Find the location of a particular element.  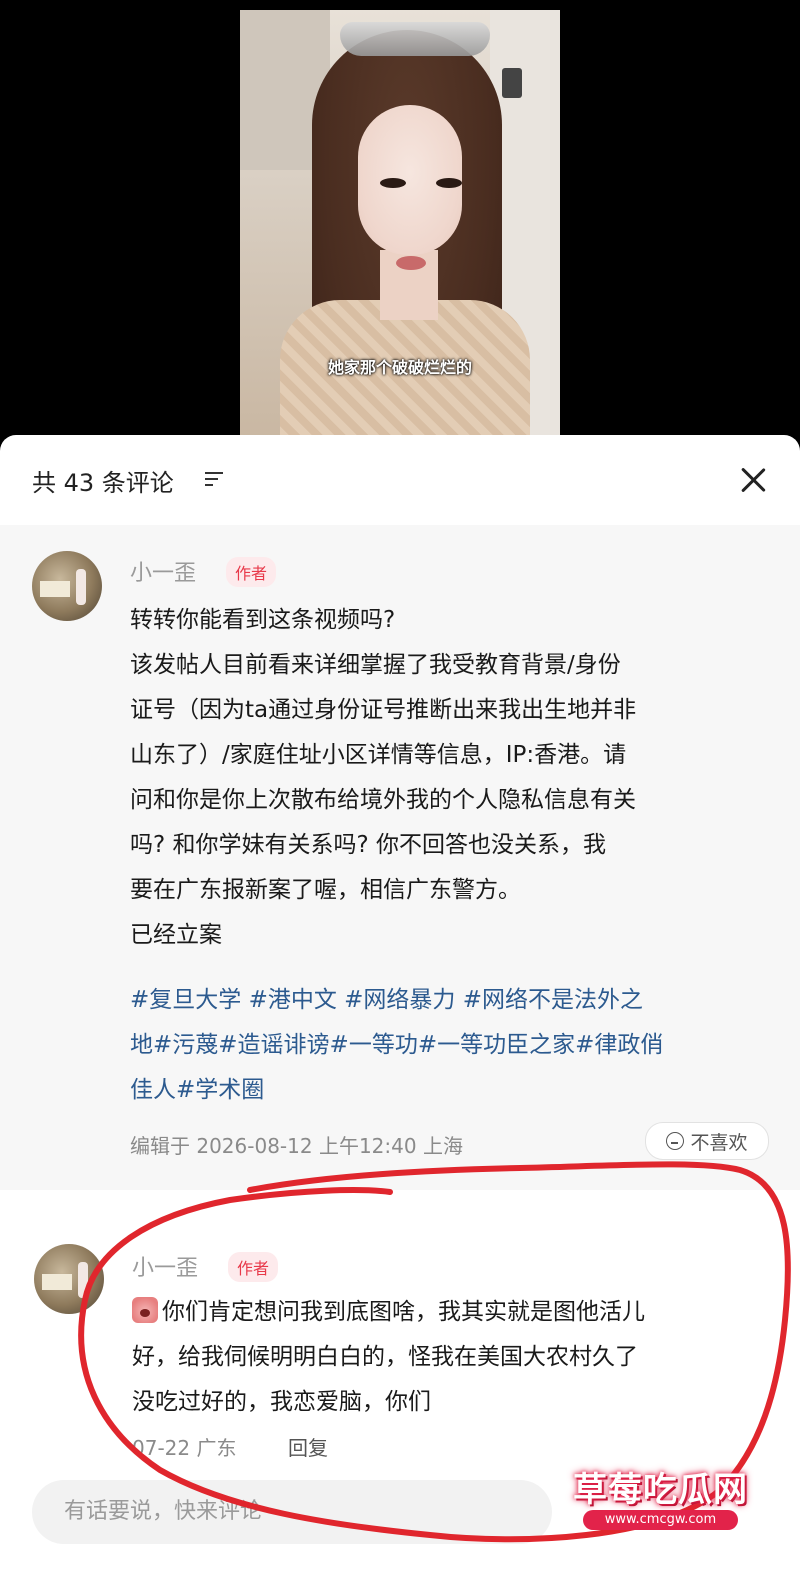

comment-meta: 编辑于 2026-08-12 上午12:40 上海 is located at coordinates (296, 1146).